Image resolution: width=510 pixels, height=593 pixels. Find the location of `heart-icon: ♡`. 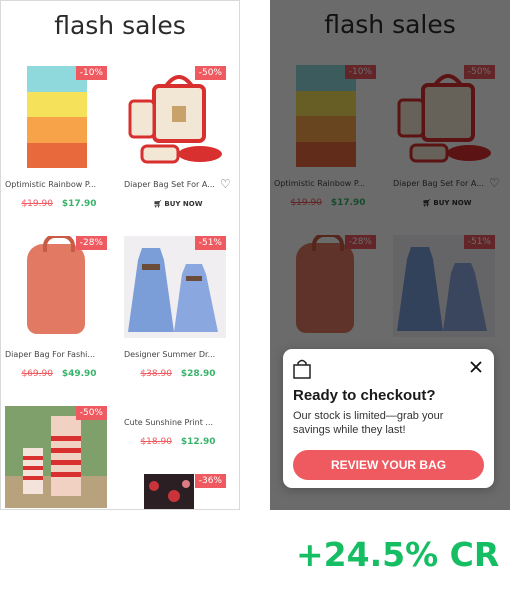

heart-icon: ♡ is located at coordinates (226, 184).